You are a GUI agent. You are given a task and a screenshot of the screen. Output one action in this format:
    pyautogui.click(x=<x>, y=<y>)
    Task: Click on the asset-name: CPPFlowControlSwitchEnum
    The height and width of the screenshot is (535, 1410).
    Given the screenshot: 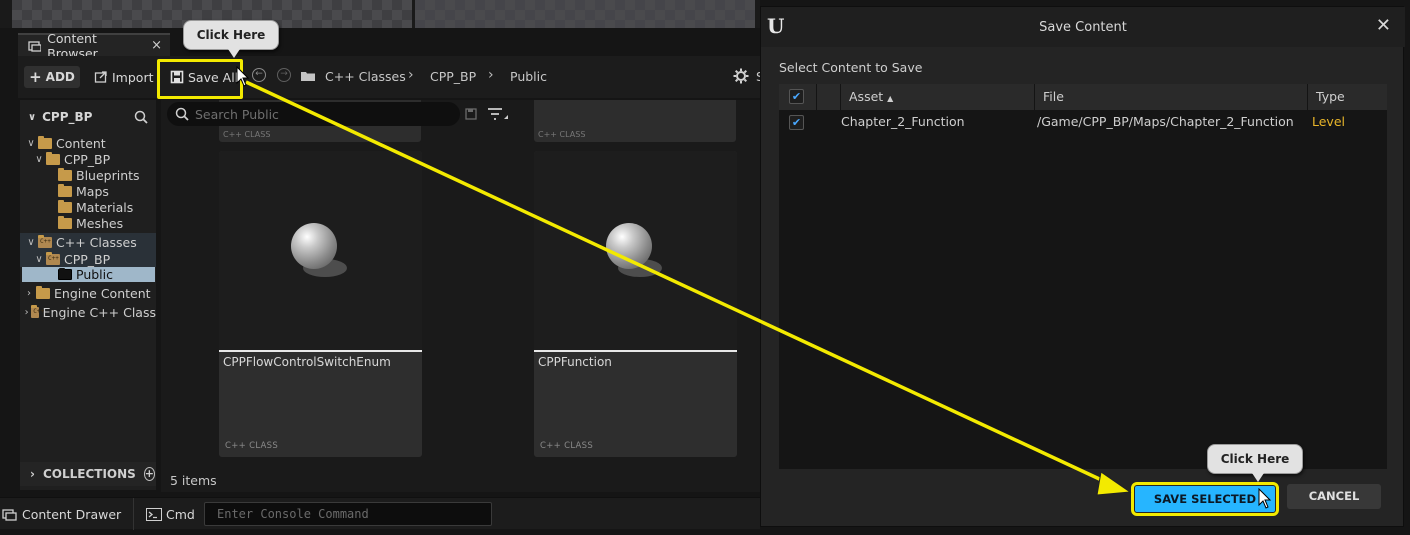 What is the action you would take?
    pyautogui.click(x=307, y=362)
    